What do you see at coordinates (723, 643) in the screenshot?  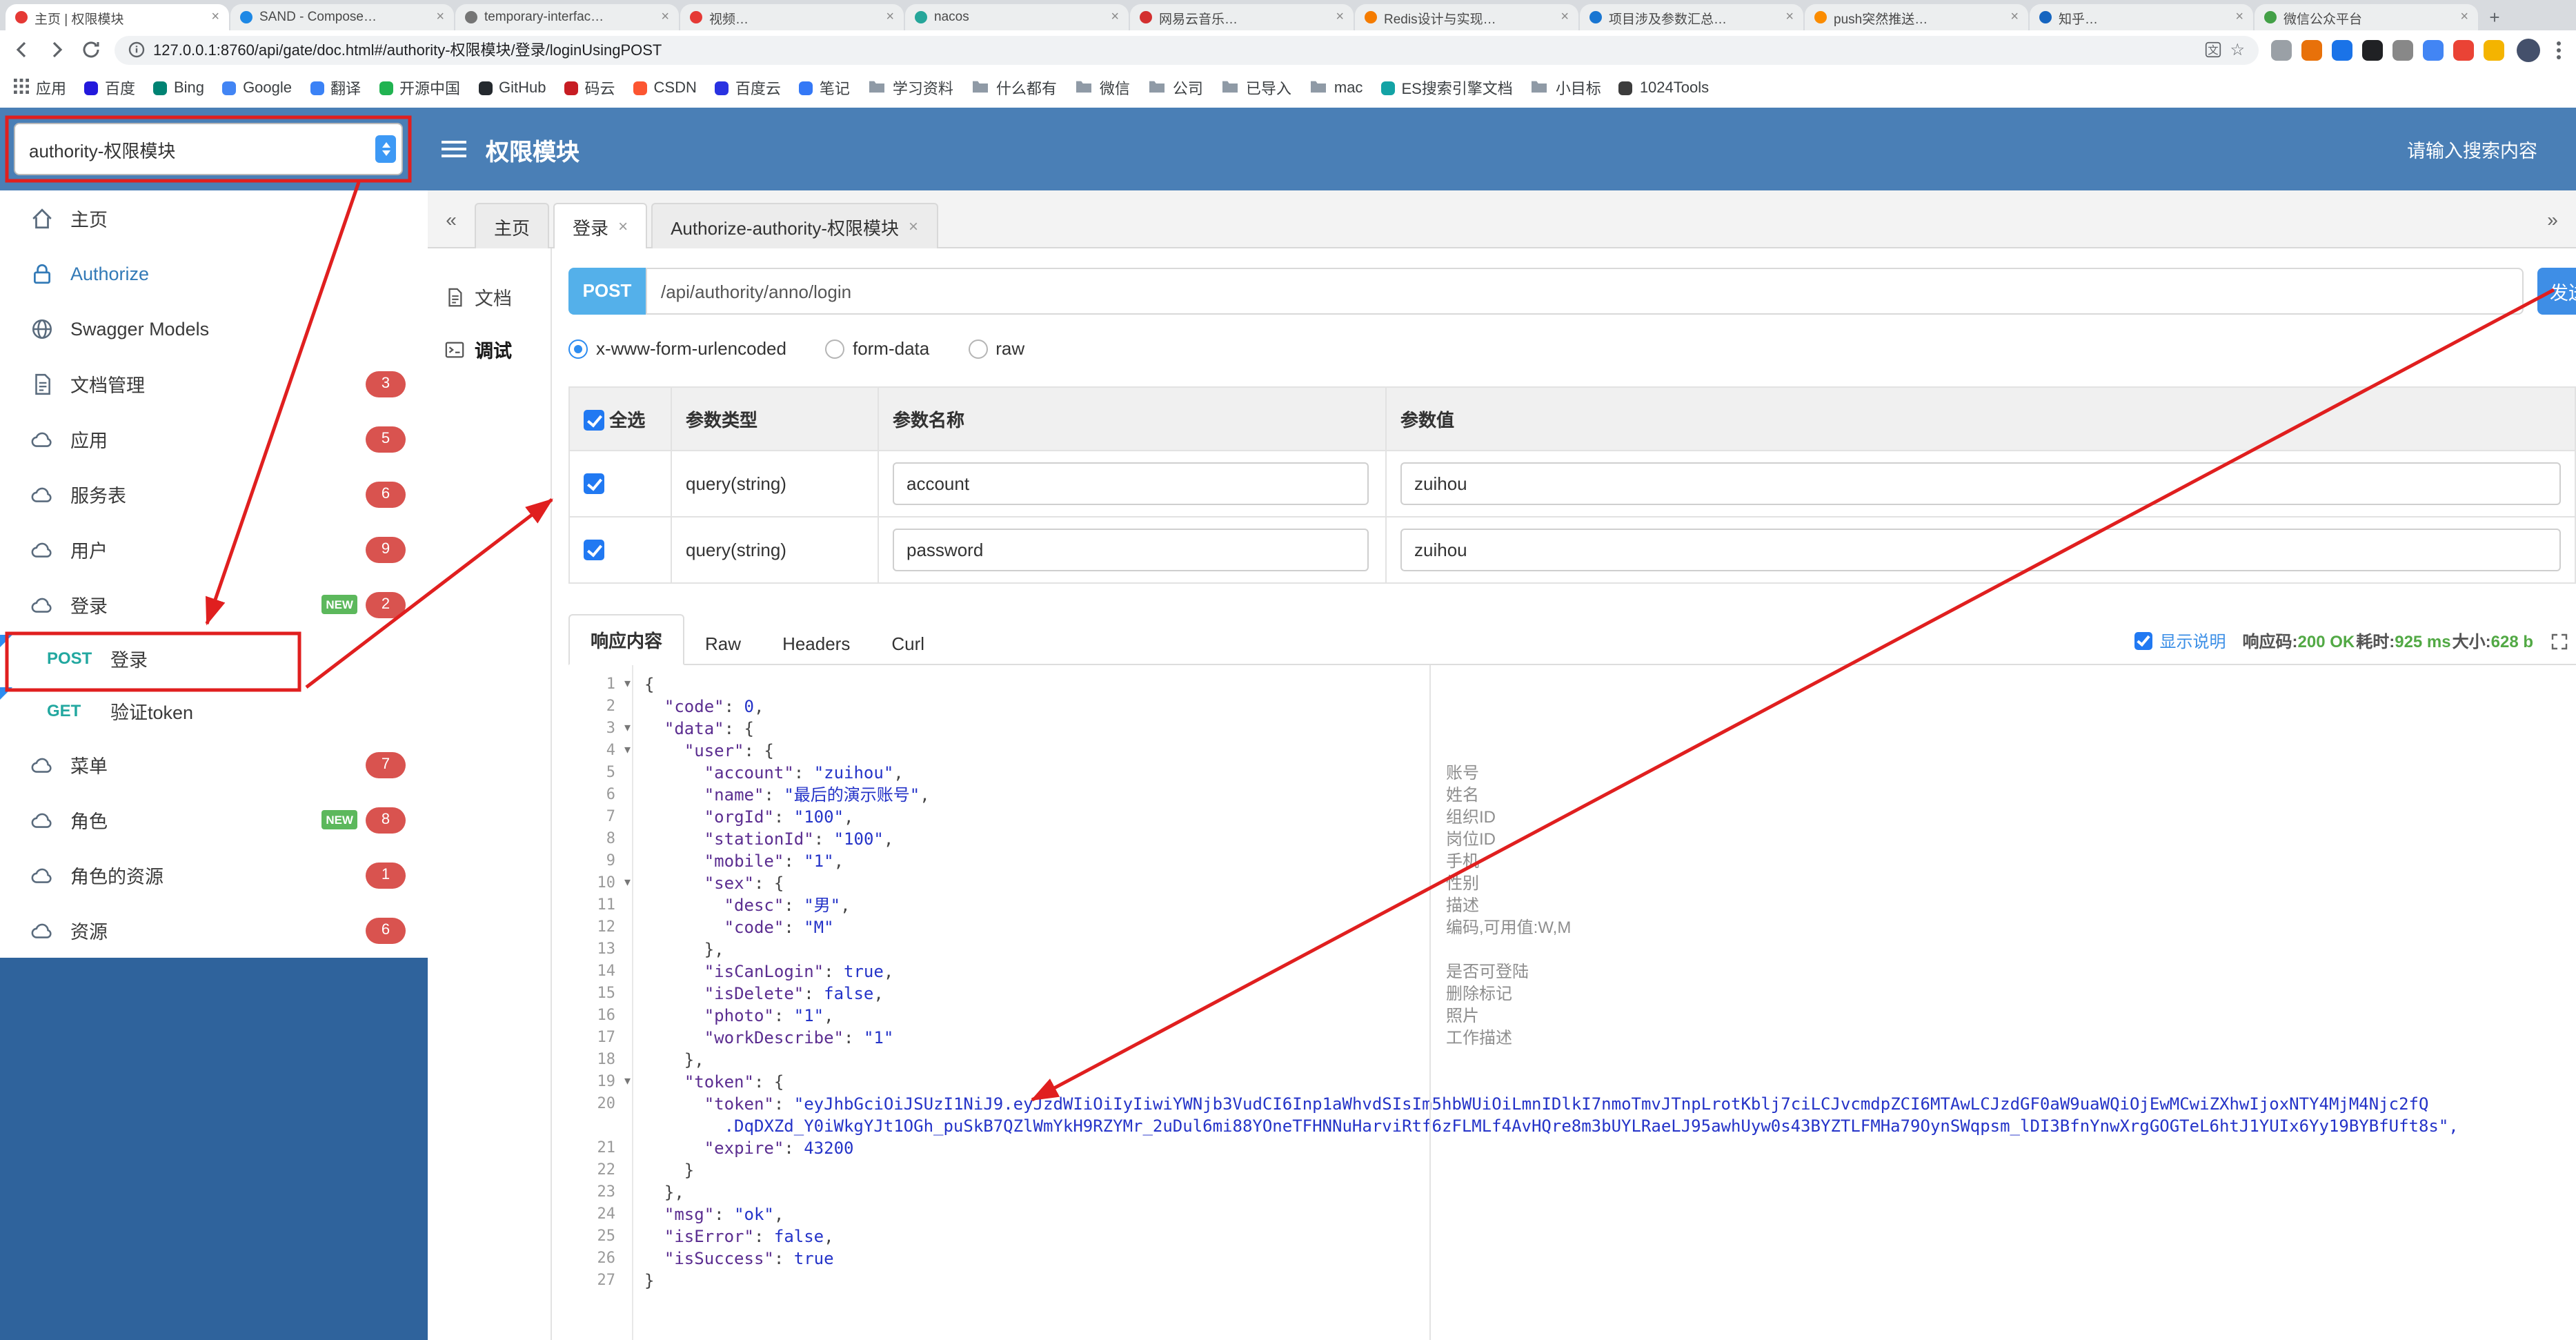 I see `tab-raw: Raw` at bounding box center [723, 643].